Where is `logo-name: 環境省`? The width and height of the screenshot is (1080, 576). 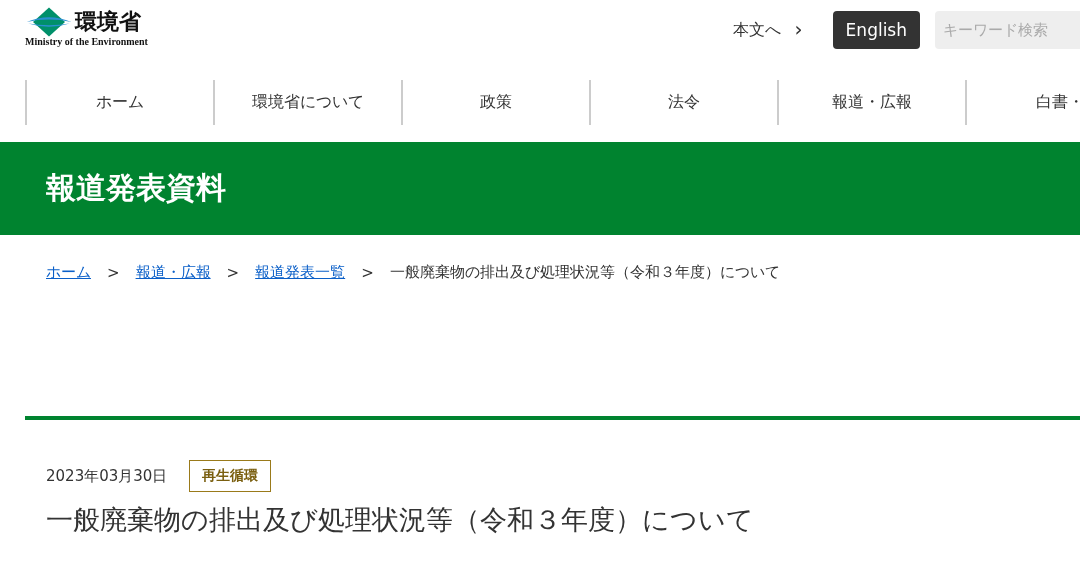 logo-name: 環境省 is located at coordinates (108, 22).